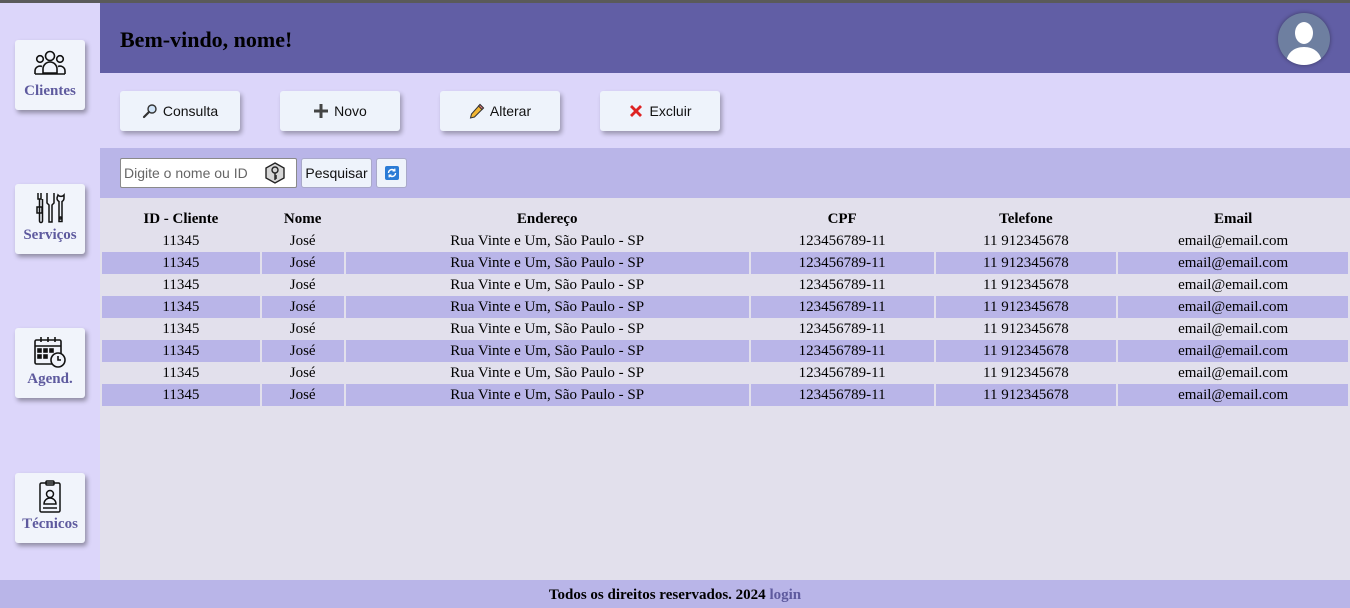 The image size is (1350, 608). Describe the element at coordinates (336, 173) in the screenshot. I see `search-button: Pesquisar` at that location.